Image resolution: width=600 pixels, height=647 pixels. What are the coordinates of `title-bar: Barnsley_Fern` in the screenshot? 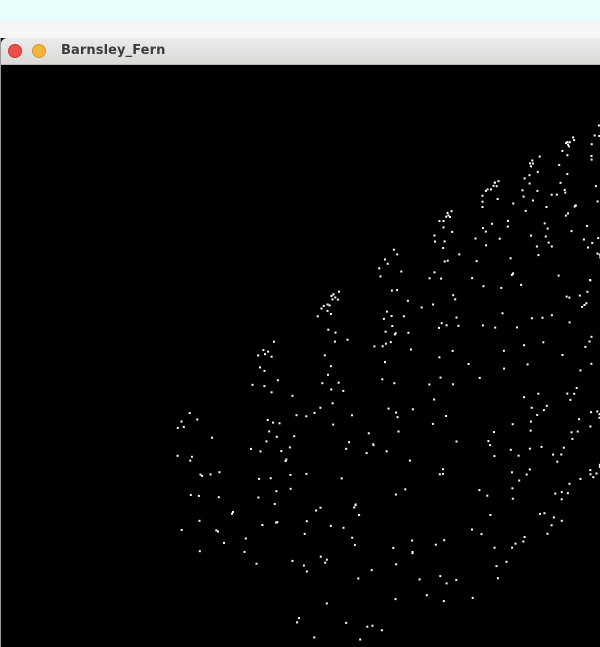 It's located at (300, 51).